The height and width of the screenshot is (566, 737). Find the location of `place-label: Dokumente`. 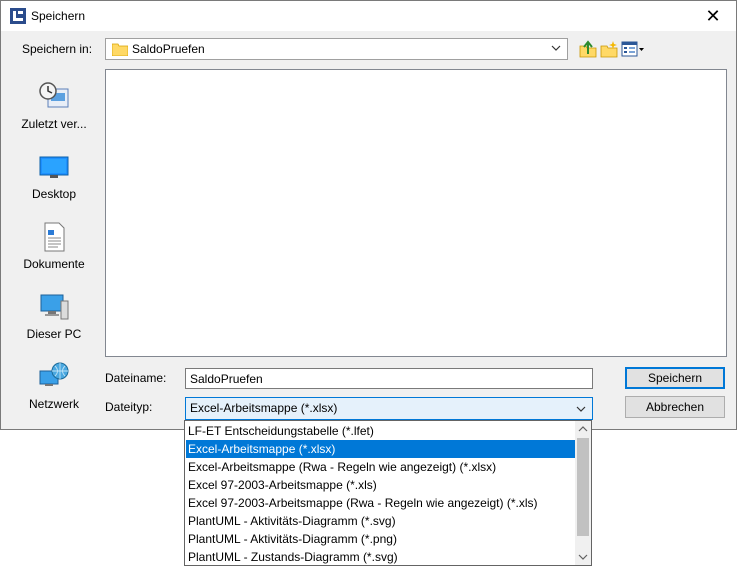

place-label: Dokumente is located at coordinates (54, 264).